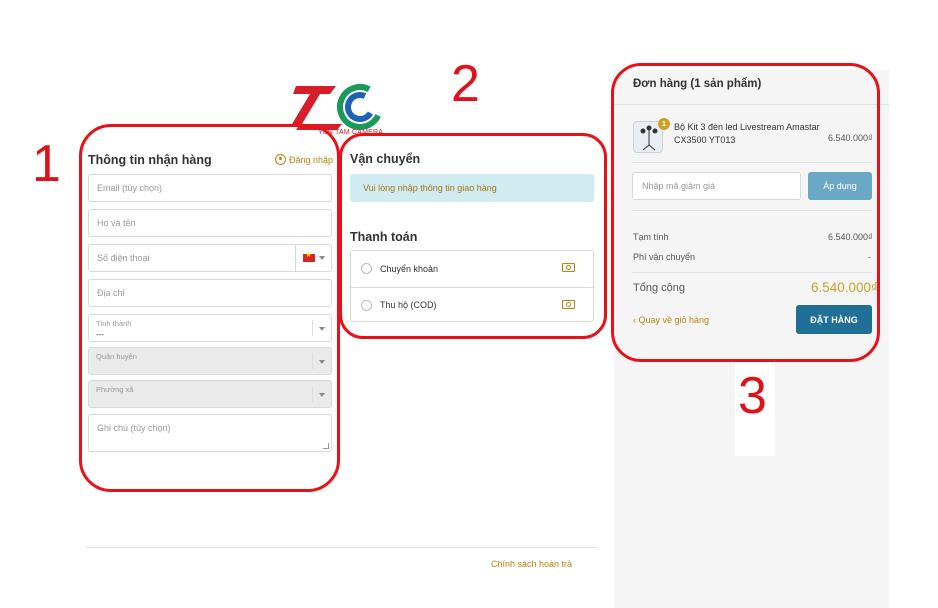 This screenshot has width=938, height=608. Describe the element at coordinates (46, 164) in the screenshot. I see `annotation-number-1: 1` at that location.